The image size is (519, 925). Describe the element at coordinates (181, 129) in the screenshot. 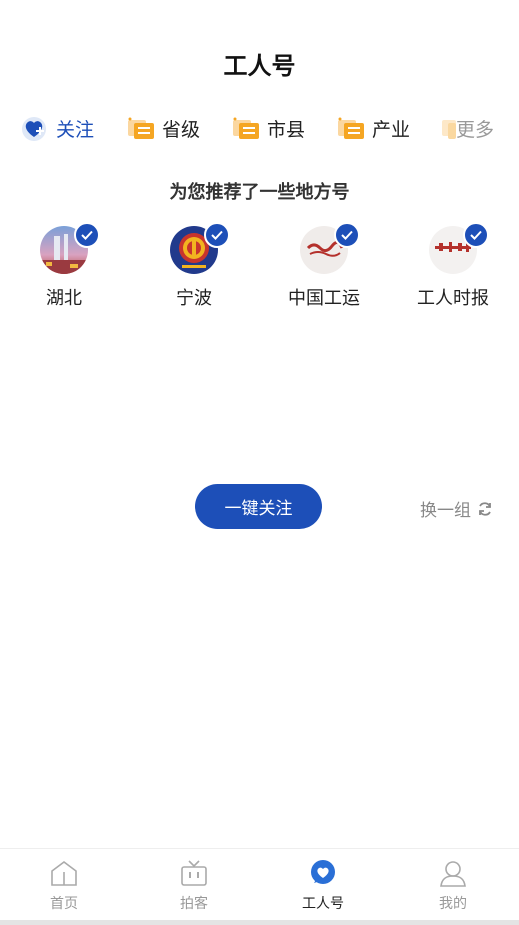

I see `tab-label: 省级` at that location.